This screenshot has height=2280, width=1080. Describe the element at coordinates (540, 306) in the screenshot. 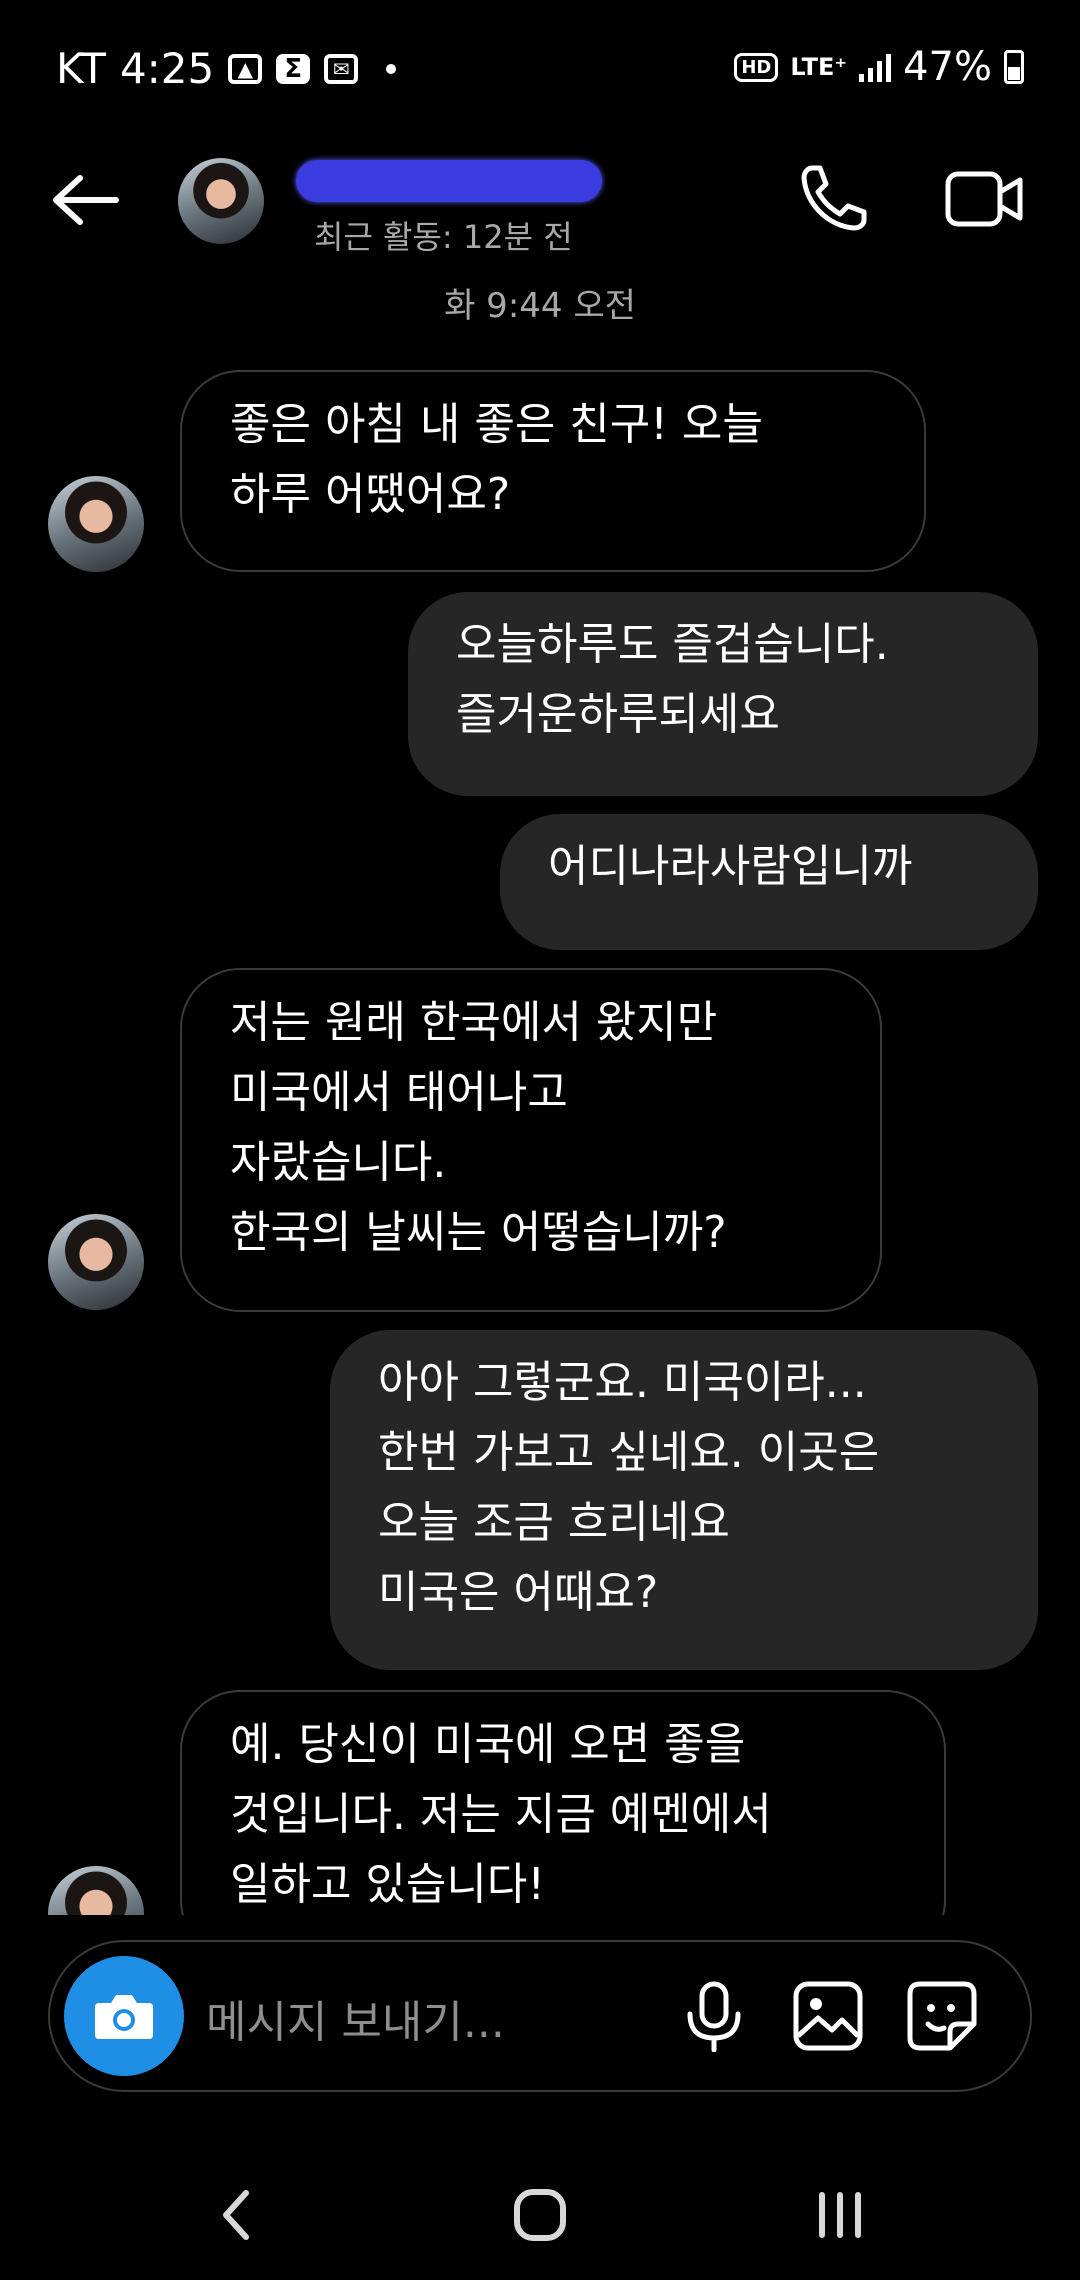

I see `message-timestamp: 화 9:44 오전` at that location.